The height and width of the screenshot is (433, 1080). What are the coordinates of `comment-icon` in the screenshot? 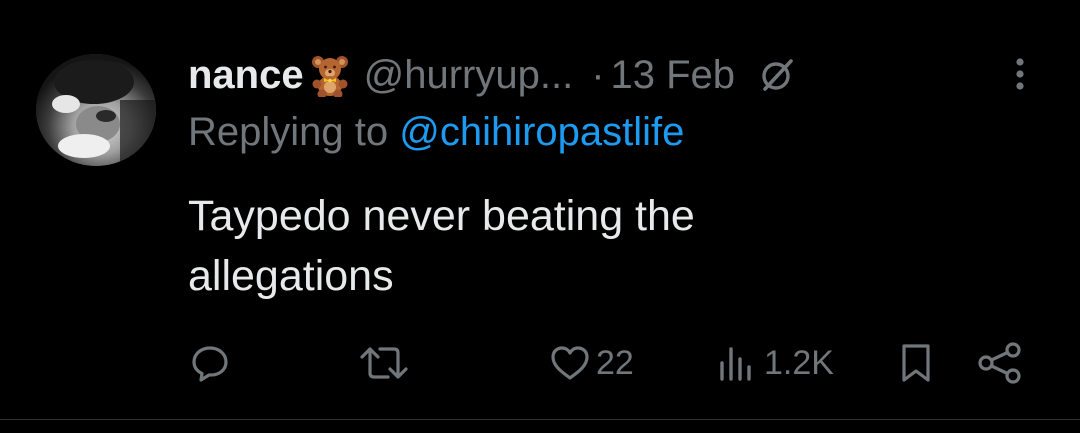 It's located at (210, 364).